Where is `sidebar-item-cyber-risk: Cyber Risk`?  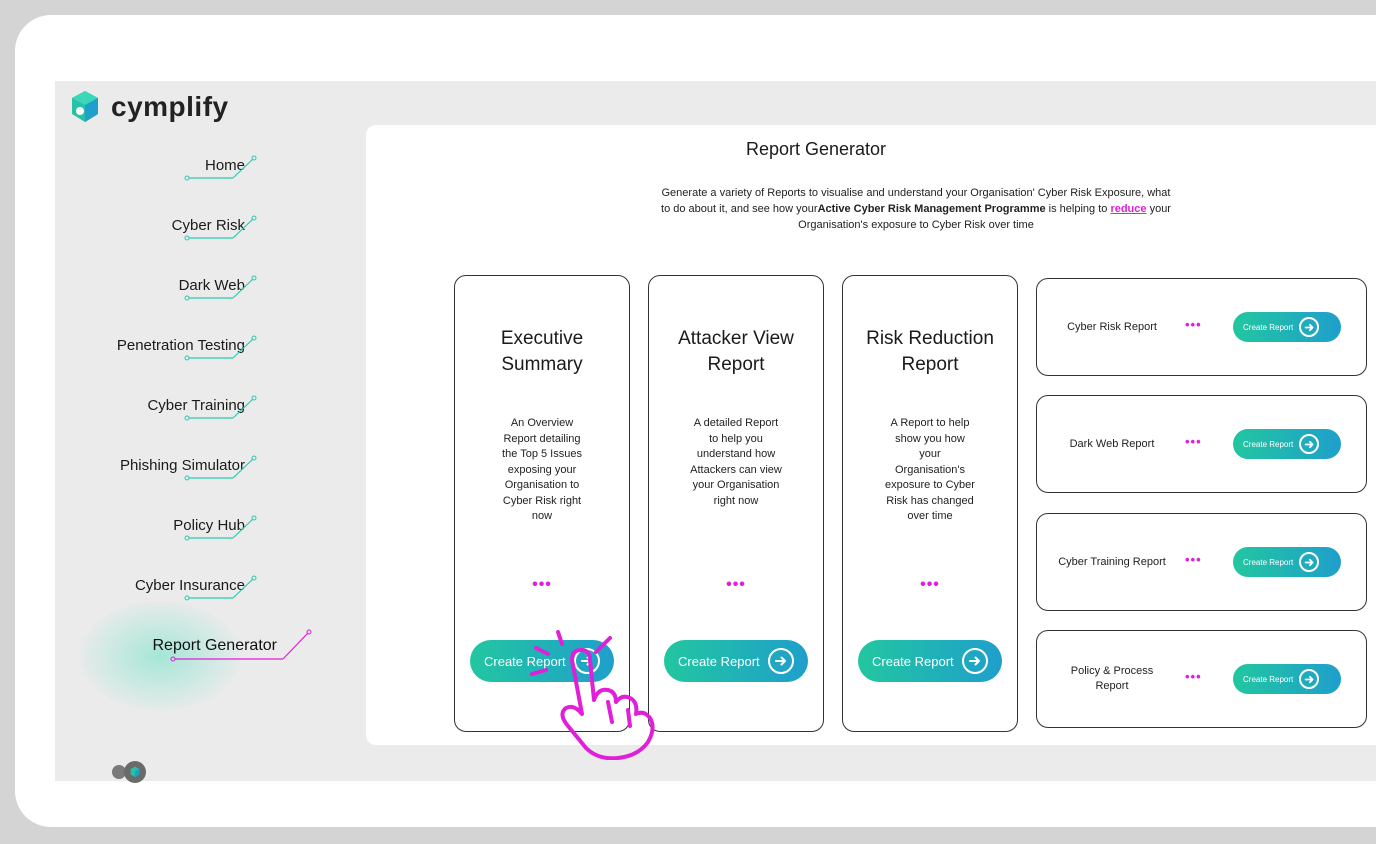 sidebar-item-cyber-risk: Cyber Risk is located at coordinates (202, 236).